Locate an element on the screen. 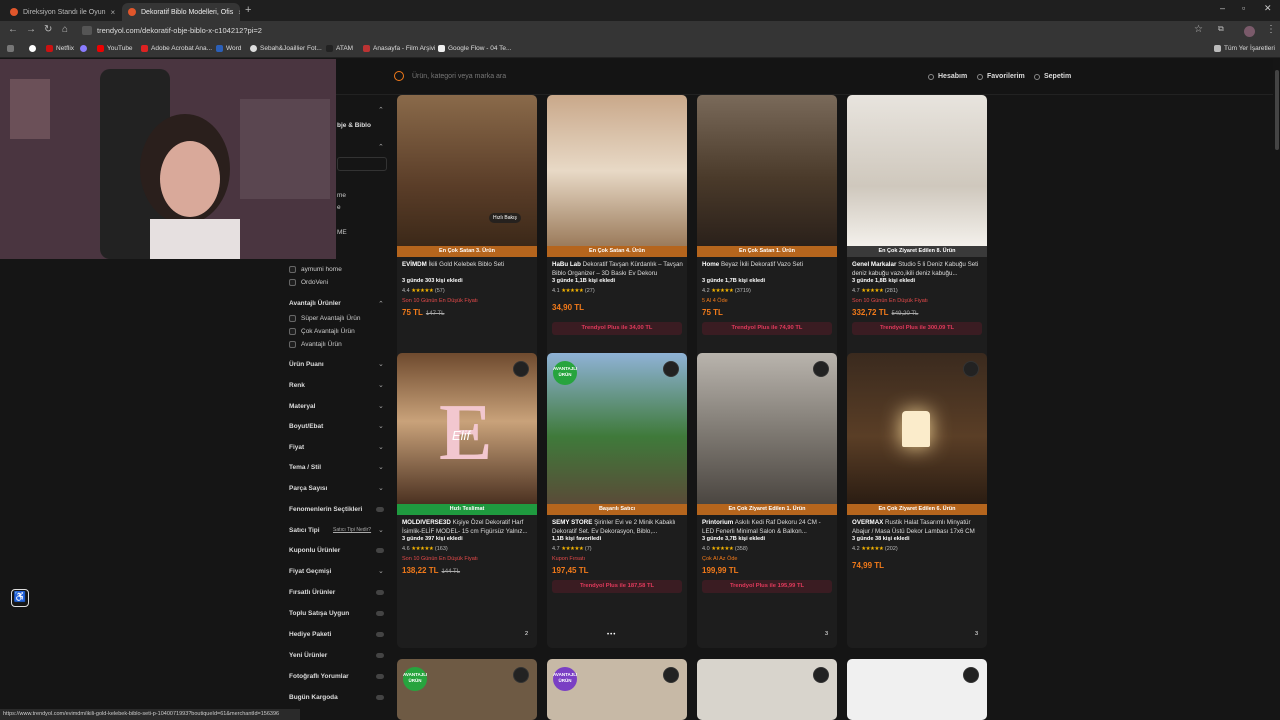 The height and width of the screenshot is (720, 1280). menu-icon: ⋮ is located at coordinates (1271, 29).